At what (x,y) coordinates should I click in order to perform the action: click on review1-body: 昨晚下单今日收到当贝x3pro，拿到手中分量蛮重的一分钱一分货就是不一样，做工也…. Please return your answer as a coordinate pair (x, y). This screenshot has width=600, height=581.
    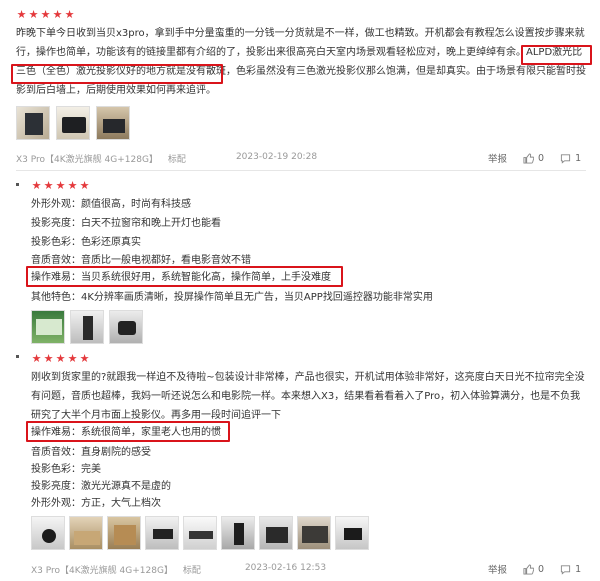
    Looking at the image, I should click on (300, 43).